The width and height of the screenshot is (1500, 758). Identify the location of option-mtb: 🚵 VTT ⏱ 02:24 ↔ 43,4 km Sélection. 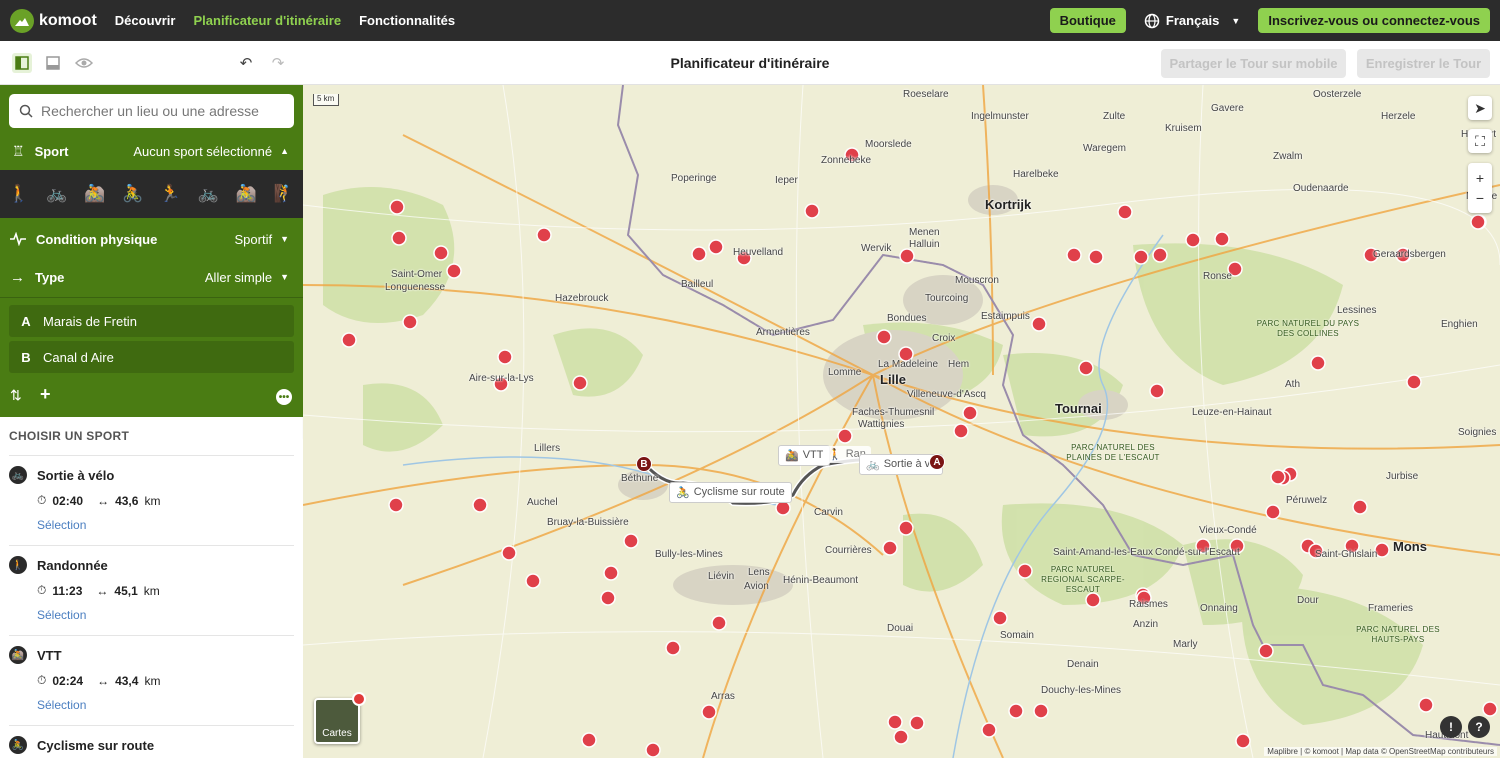
(151, 673).